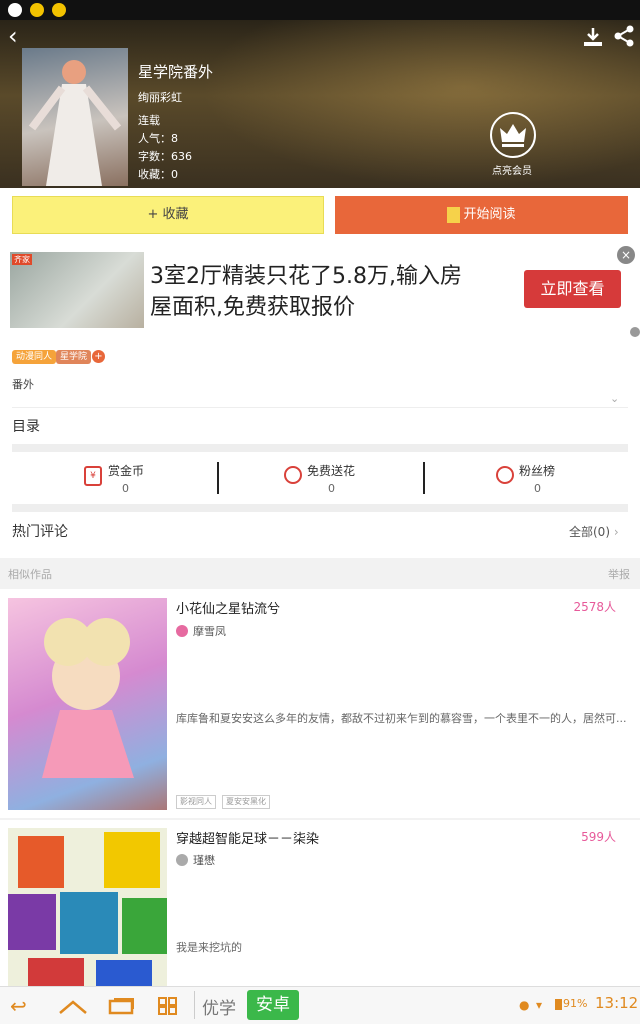 The image size is (640, 1024). Describe the element at coordinates (75, 117) in the screenshot. I see `book-cover` at that location.